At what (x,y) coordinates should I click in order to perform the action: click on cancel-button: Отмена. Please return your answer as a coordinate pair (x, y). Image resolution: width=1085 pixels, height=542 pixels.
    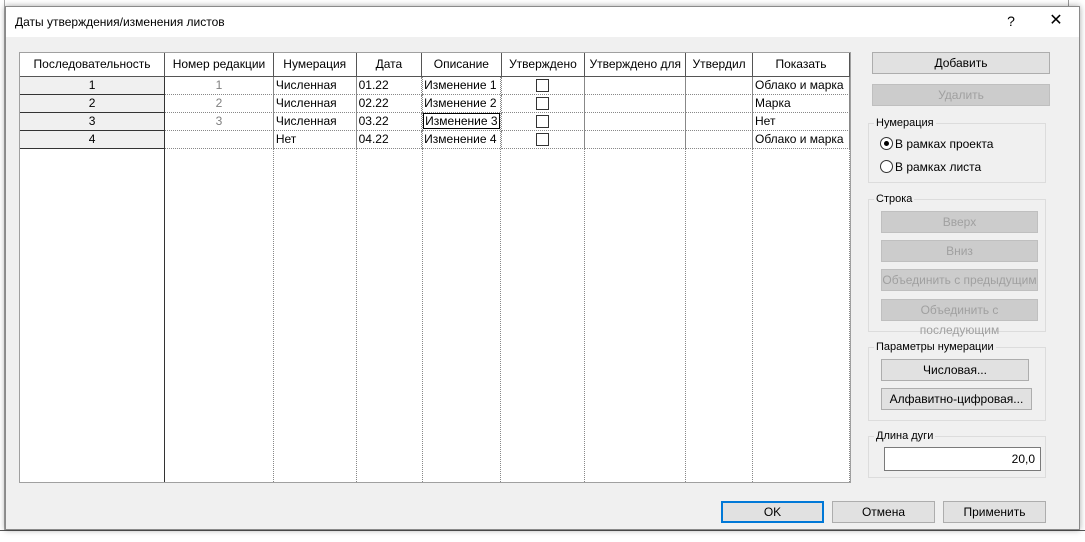
    Looking at the image, I should click on (883, 512).